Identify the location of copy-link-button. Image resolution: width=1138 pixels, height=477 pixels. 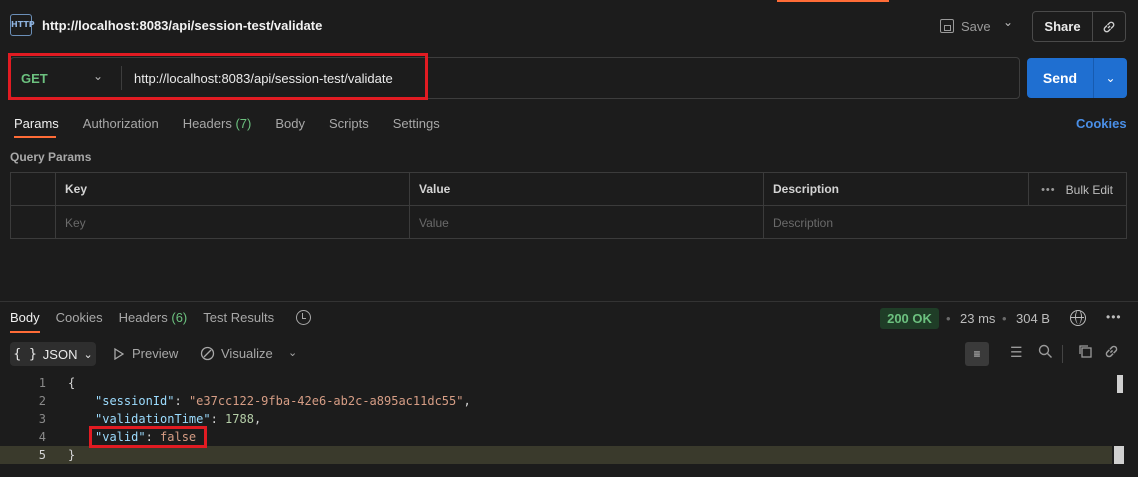
(1109, 26).